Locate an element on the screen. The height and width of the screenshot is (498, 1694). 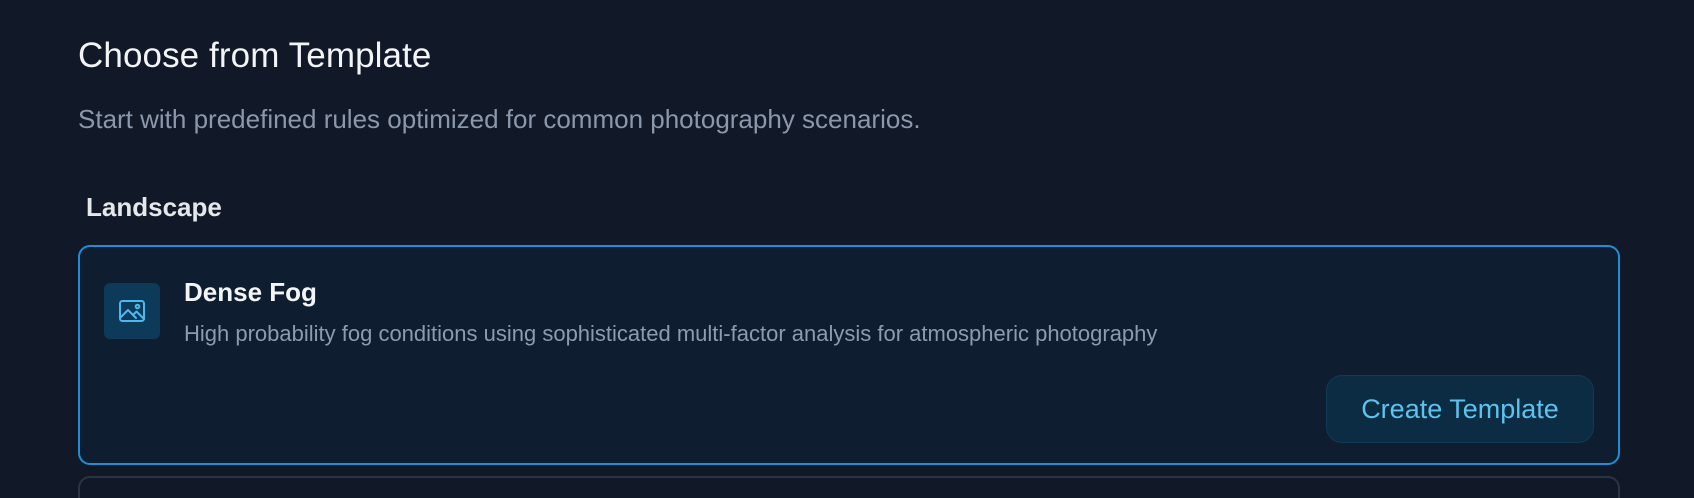
template-card-next is located at coordinates (849, 487).